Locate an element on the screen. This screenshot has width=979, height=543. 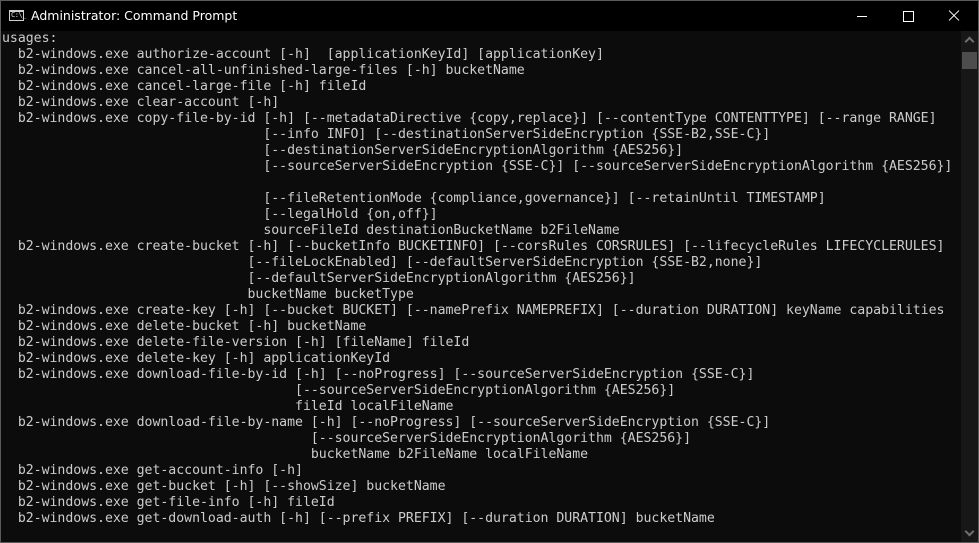
console-line: b2-windows.exe get-file-info [-h] fileId is located at coordinates (168, 502).